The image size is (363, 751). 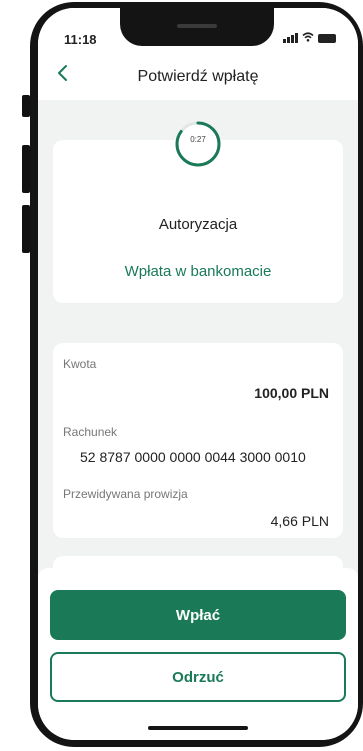 I want to click on authorization-title: Autoryzacja, so click(x=198, y=224).